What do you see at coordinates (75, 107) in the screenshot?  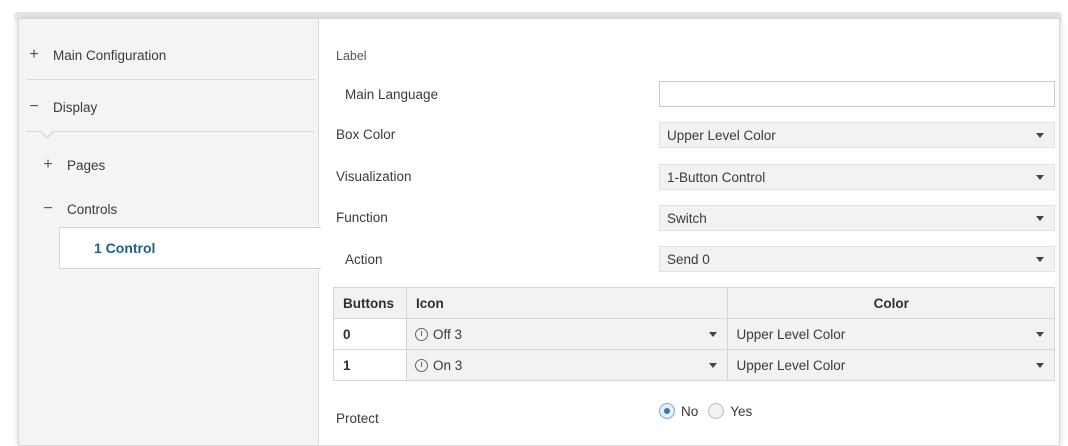 I see `sidebar-item-label: Display` at bounding box center [75, 107].